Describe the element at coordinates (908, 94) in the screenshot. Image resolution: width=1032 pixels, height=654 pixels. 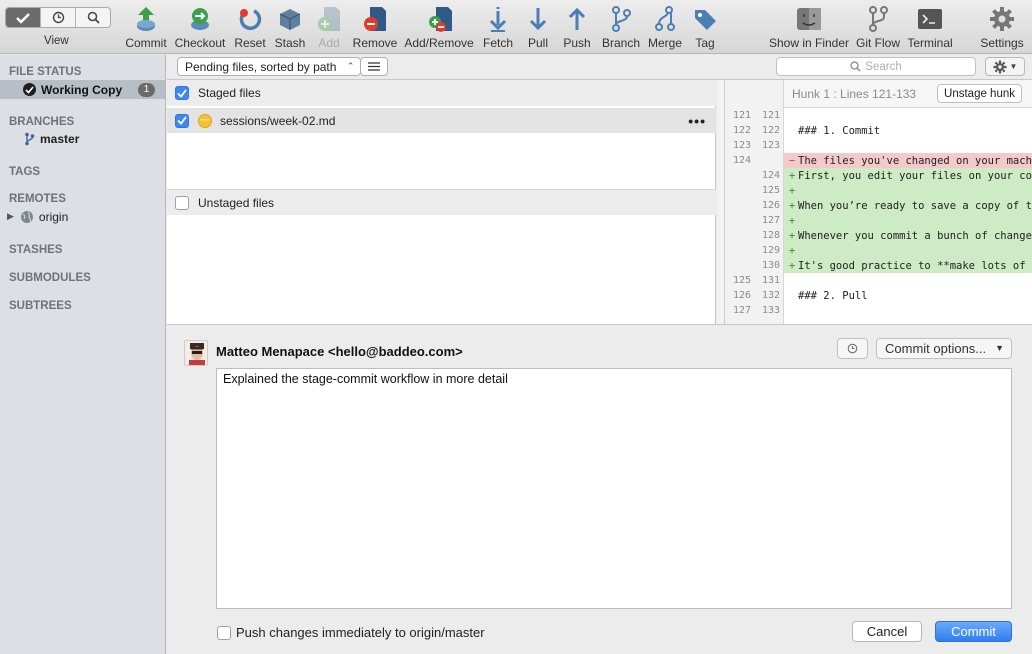
I see `hunk-header: Hunk 1 : Lines 121-133 Unstage hunk` at that location.